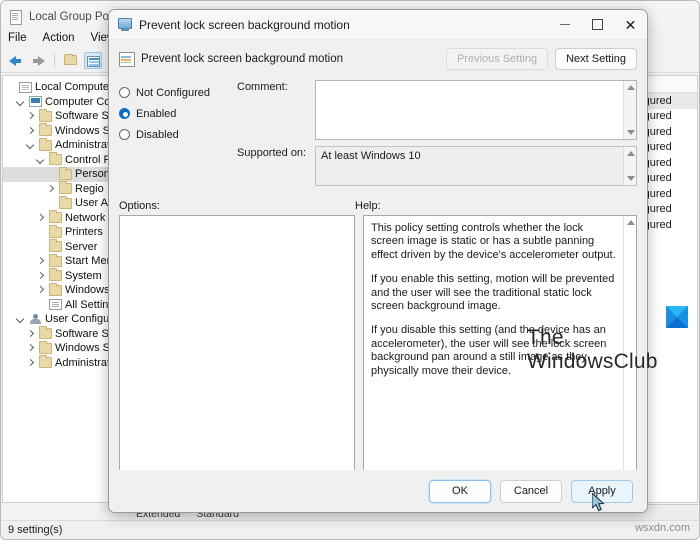 Image resolution: width=700 pixels, height=540 pixels. What do you see at coordinates (242, 59) in the screenshot?
I see `setting-name: Prevent lock screen background motion` at bounding box center [242, 59].